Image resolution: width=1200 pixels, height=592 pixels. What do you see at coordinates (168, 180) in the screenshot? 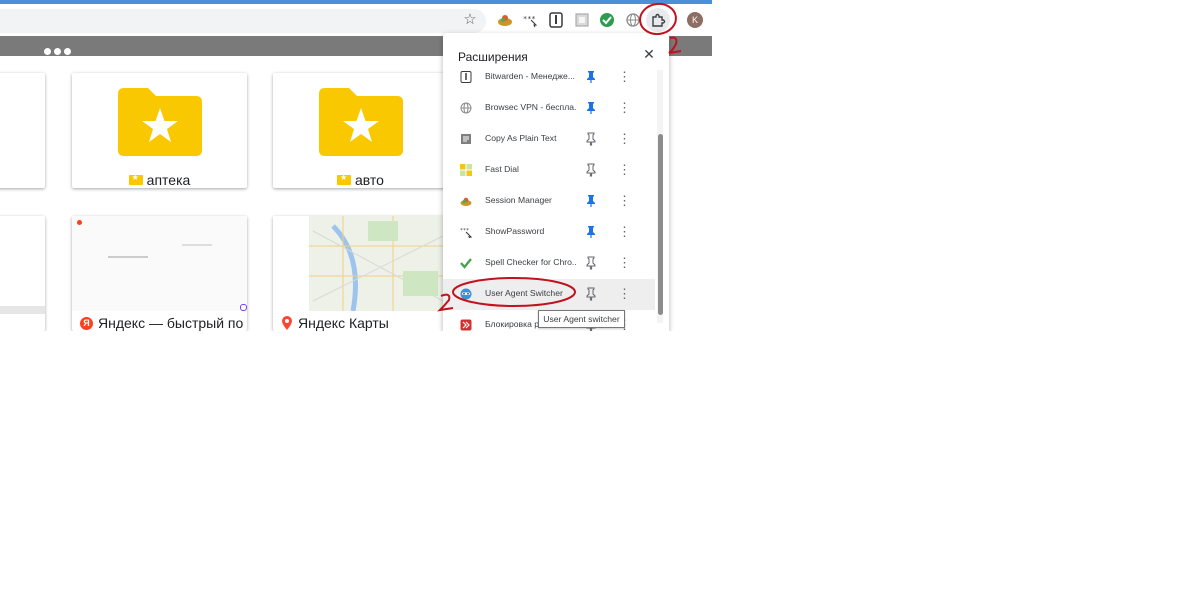
I see `tile-label: аптека` at bounding box center [168, 180].